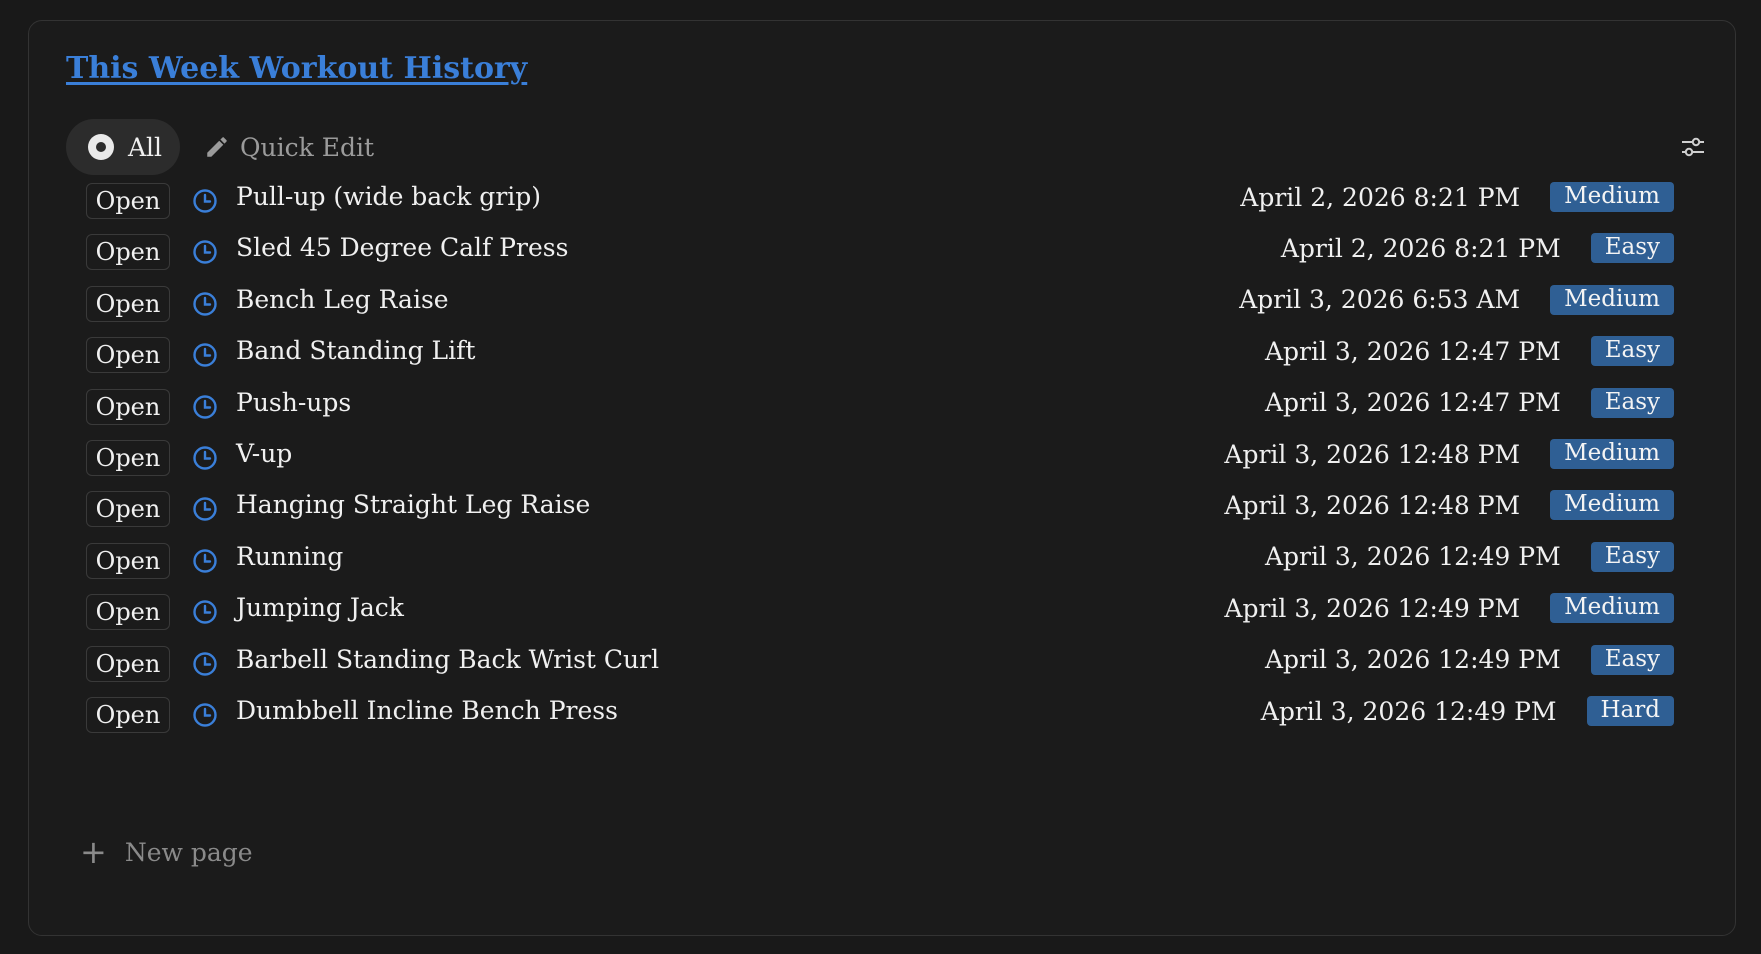  I want to click on workout-name: Hanging Straight Leg Raise, so click(413, 504).